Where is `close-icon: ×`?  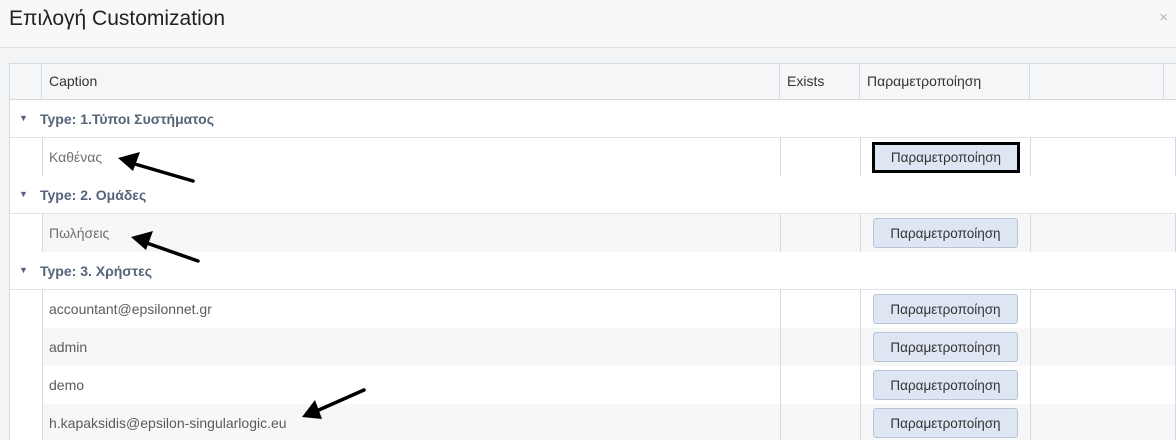 close-icon: × is located at coordinates (1163, 17).